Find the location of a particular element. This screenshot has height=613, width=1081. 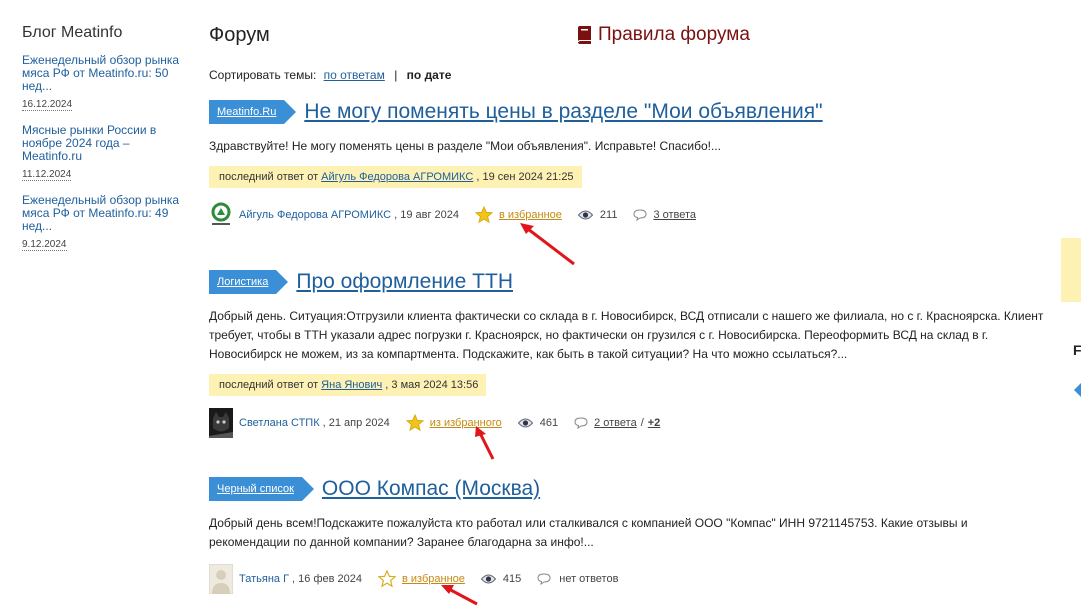

views-value: 461 is located at coordinates (549, 423).